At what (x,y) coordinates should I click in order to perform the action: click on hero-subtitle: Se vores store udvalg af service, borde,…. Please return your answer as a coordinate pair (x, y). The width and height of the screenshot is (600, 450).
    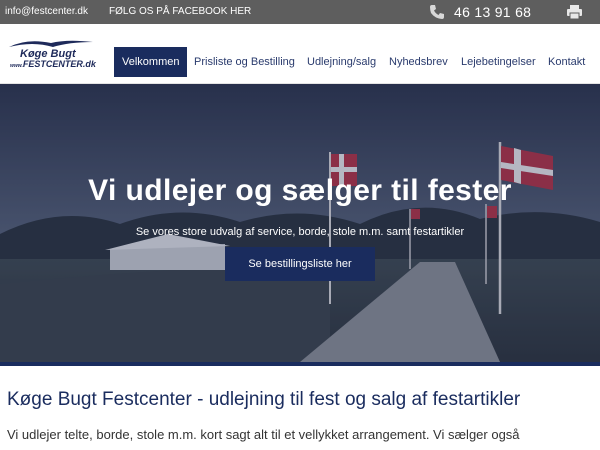
    Looking at the image, I should click on (300, 232).